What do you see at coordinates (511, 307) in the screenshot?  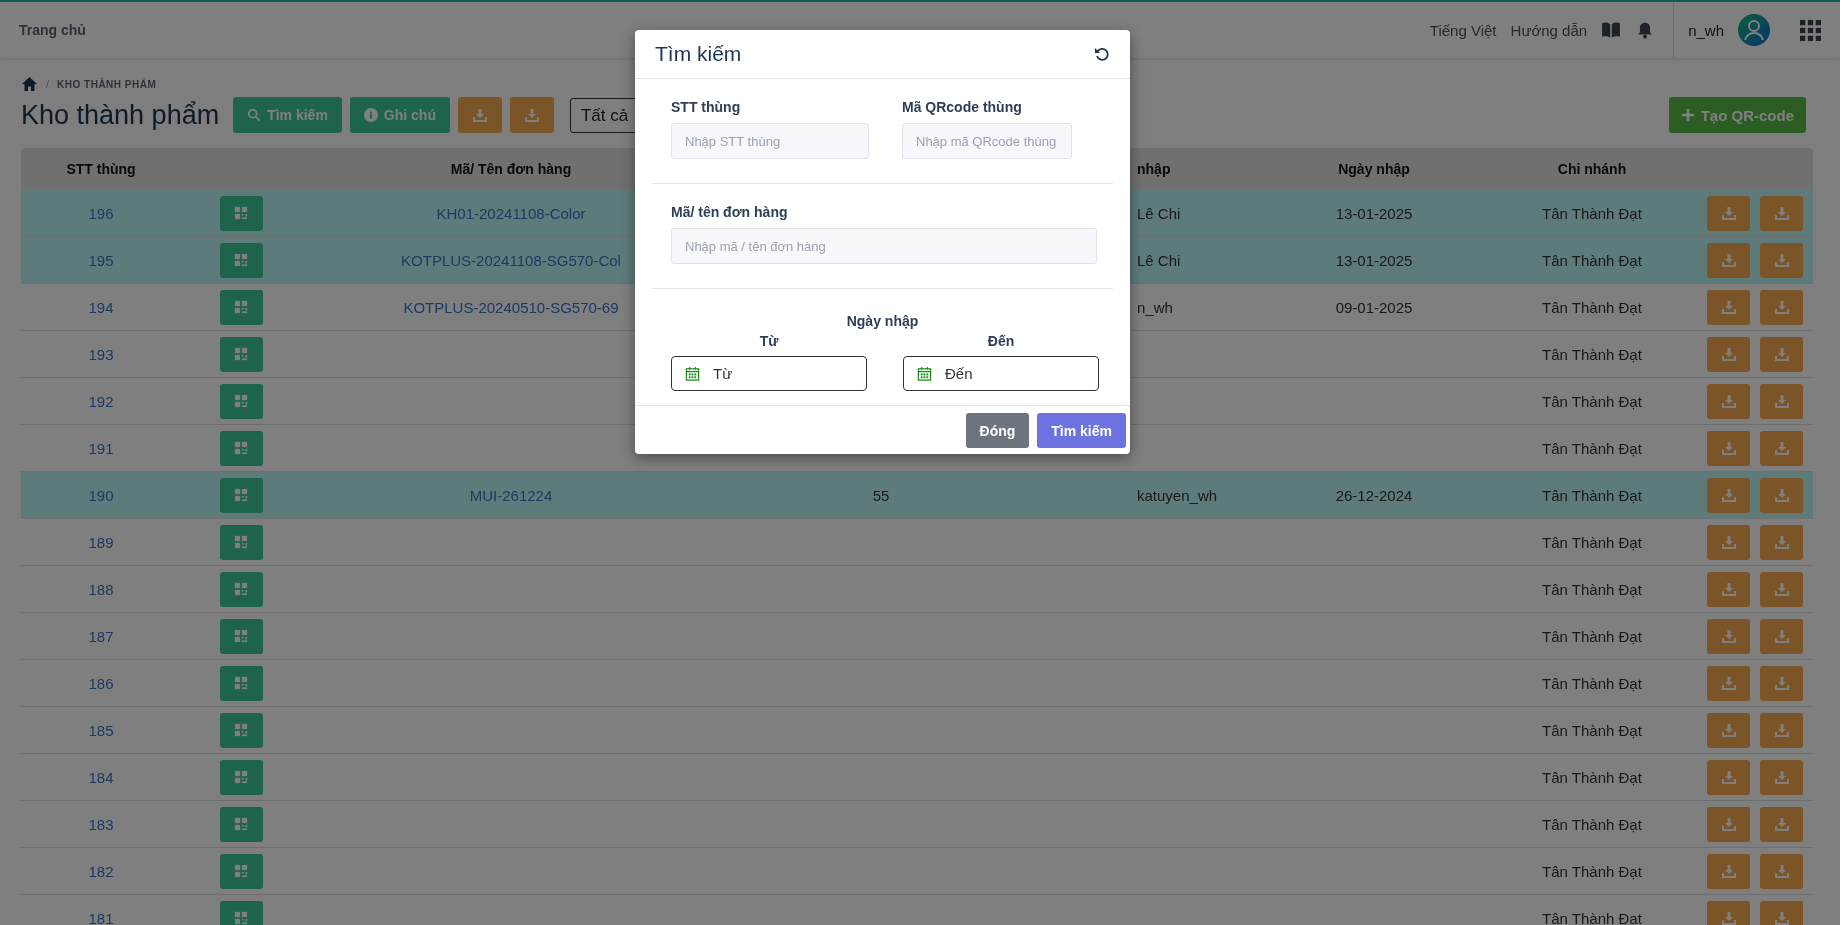 I see `order-link: KOTPLUS-20240510-SG570-69` at bounding box center [511, 307].